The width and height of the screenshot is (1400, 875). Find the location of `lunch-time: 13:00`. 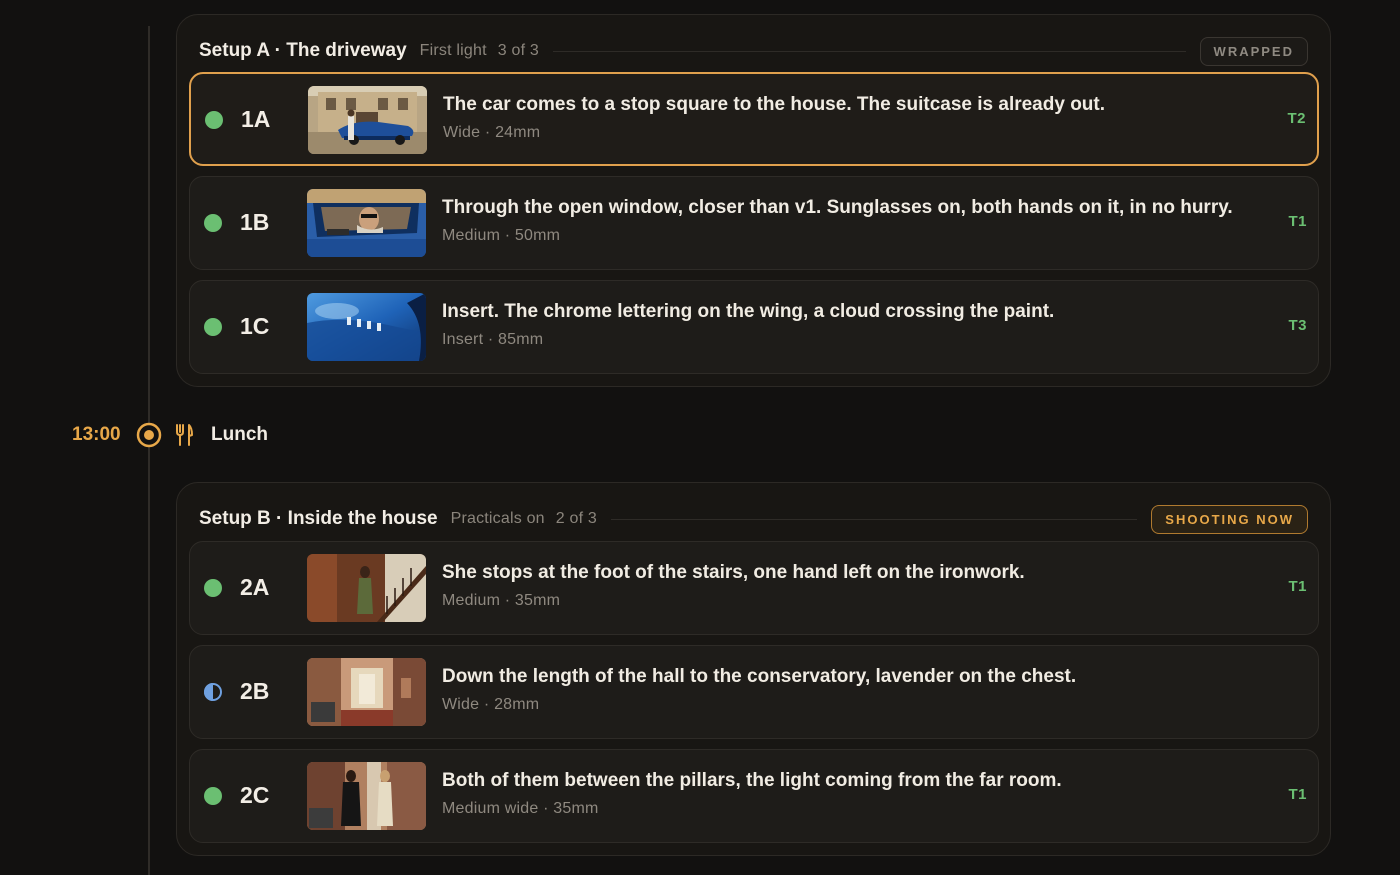

lunch-time: 13:00 is located at coordinates (96, 434).